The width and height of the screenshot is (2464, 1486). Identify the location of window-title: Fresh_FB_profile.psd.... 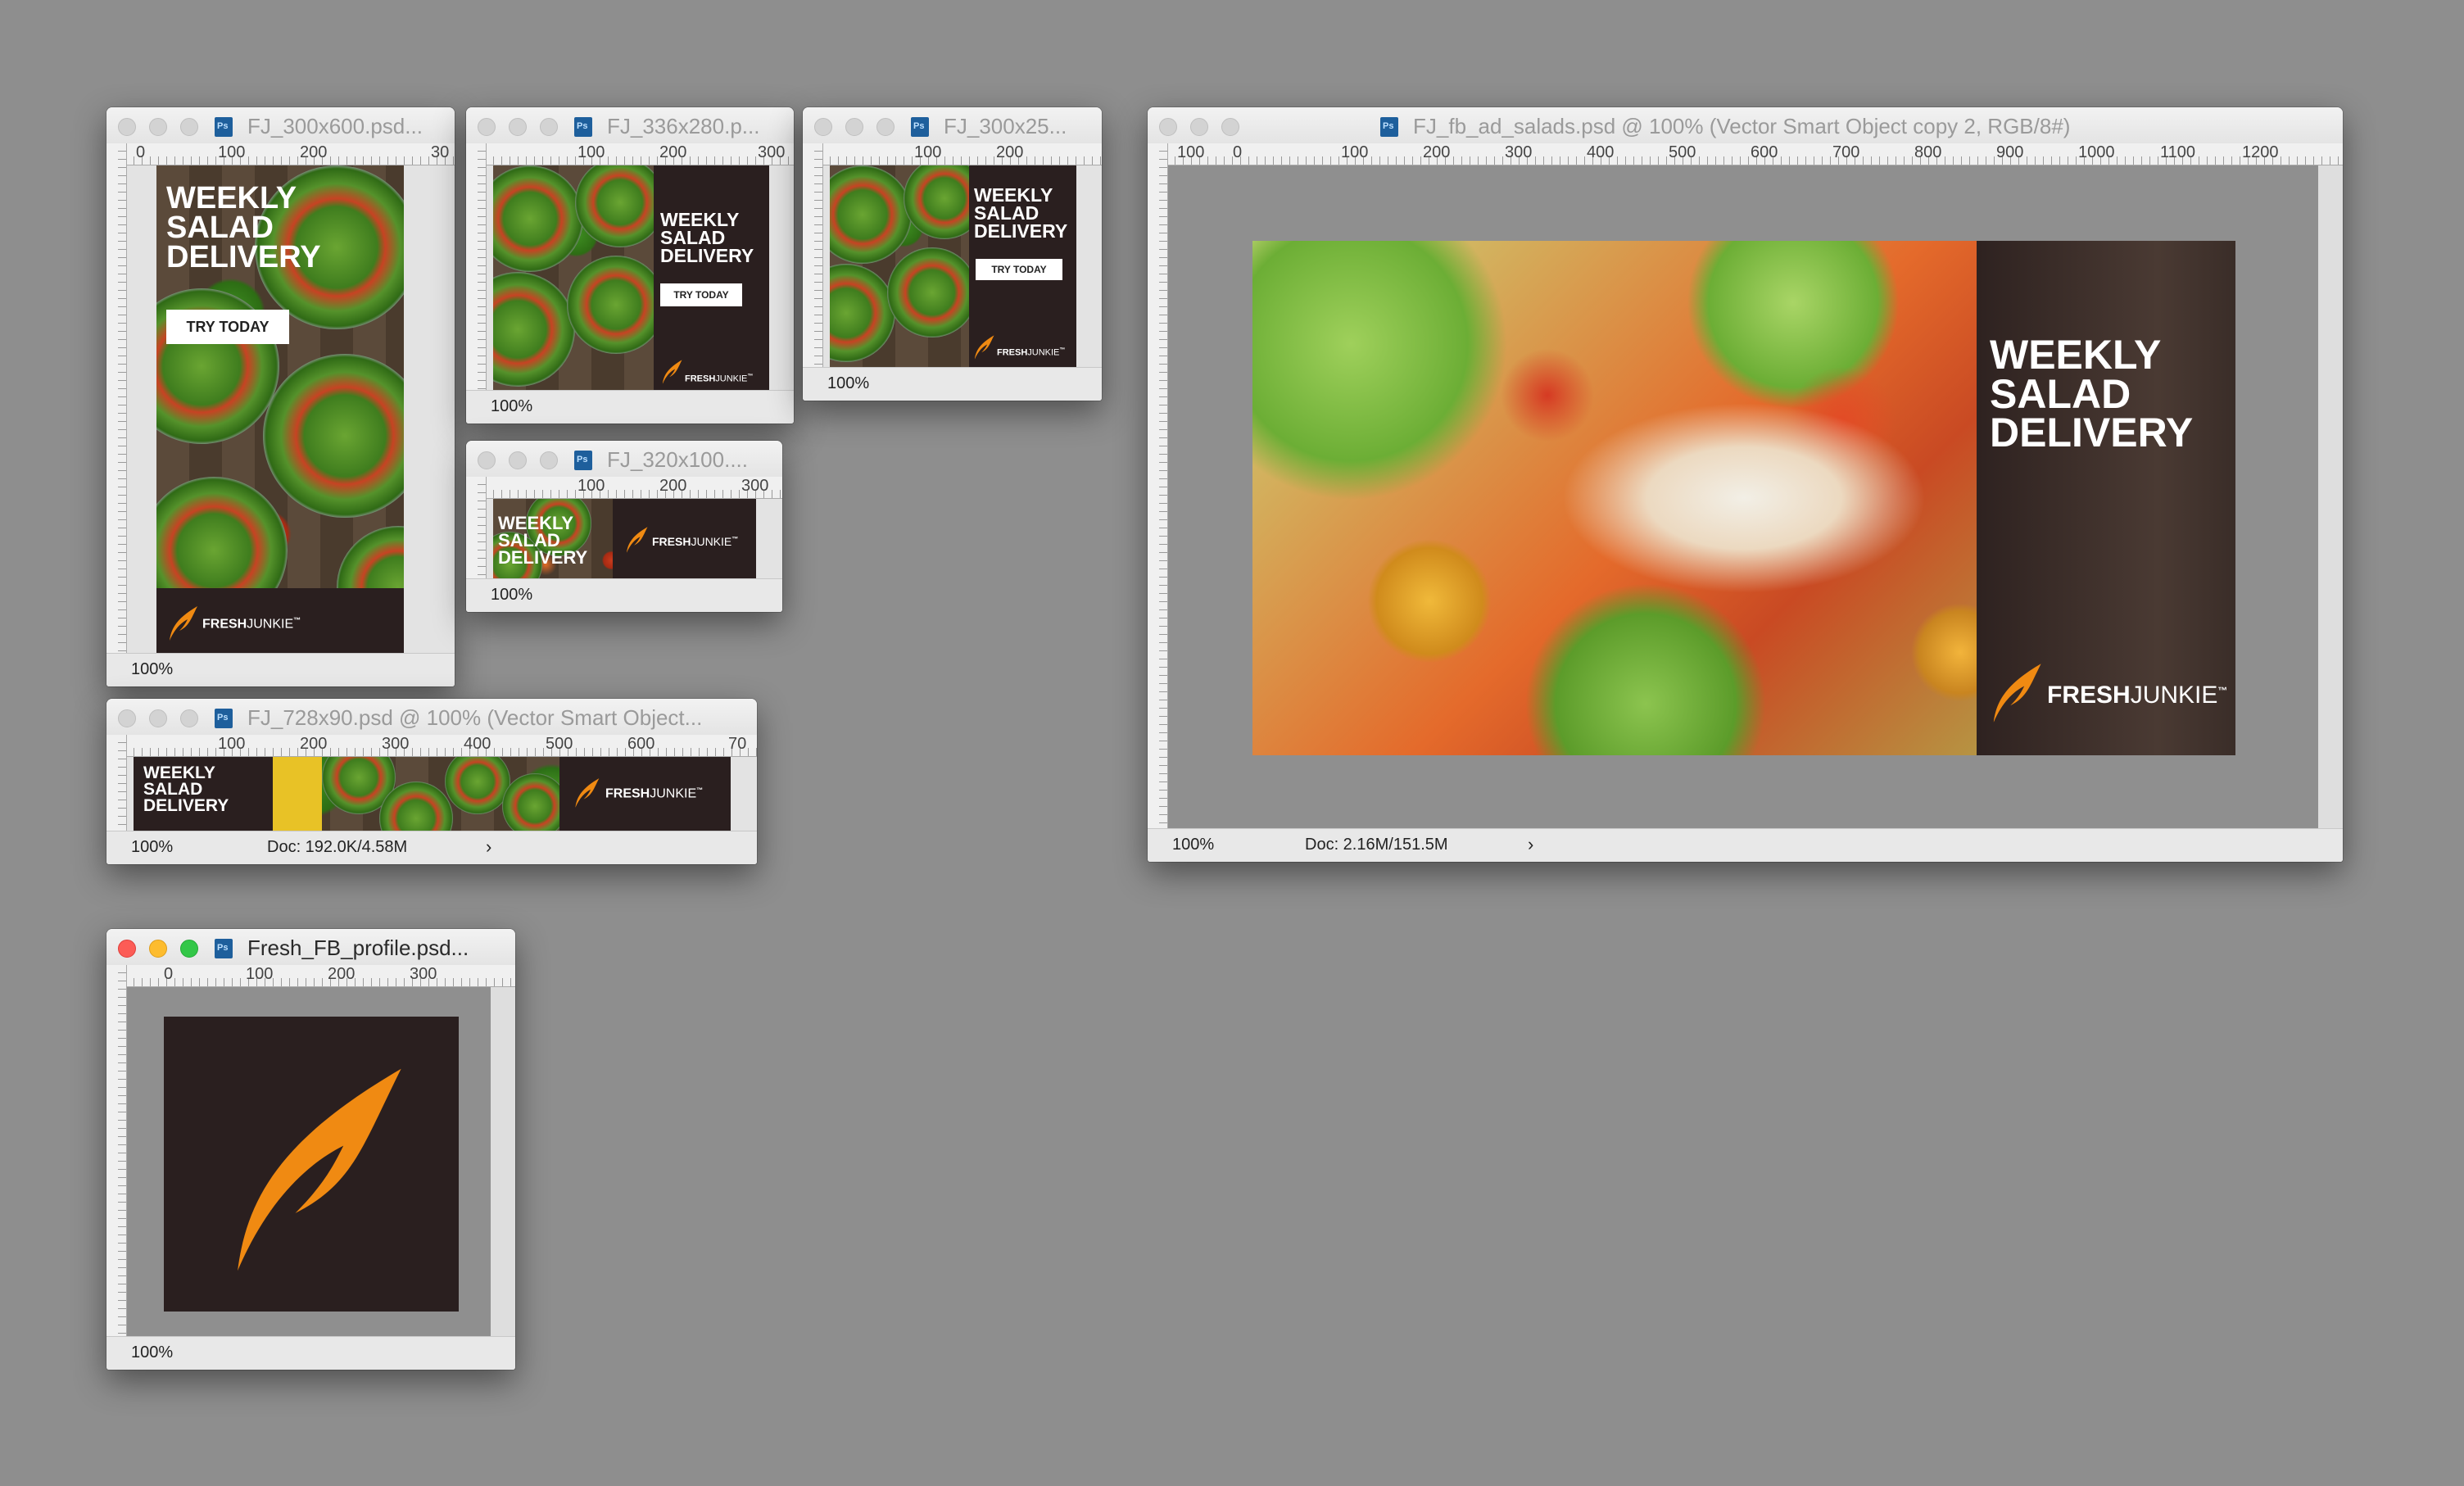
(358, 948).